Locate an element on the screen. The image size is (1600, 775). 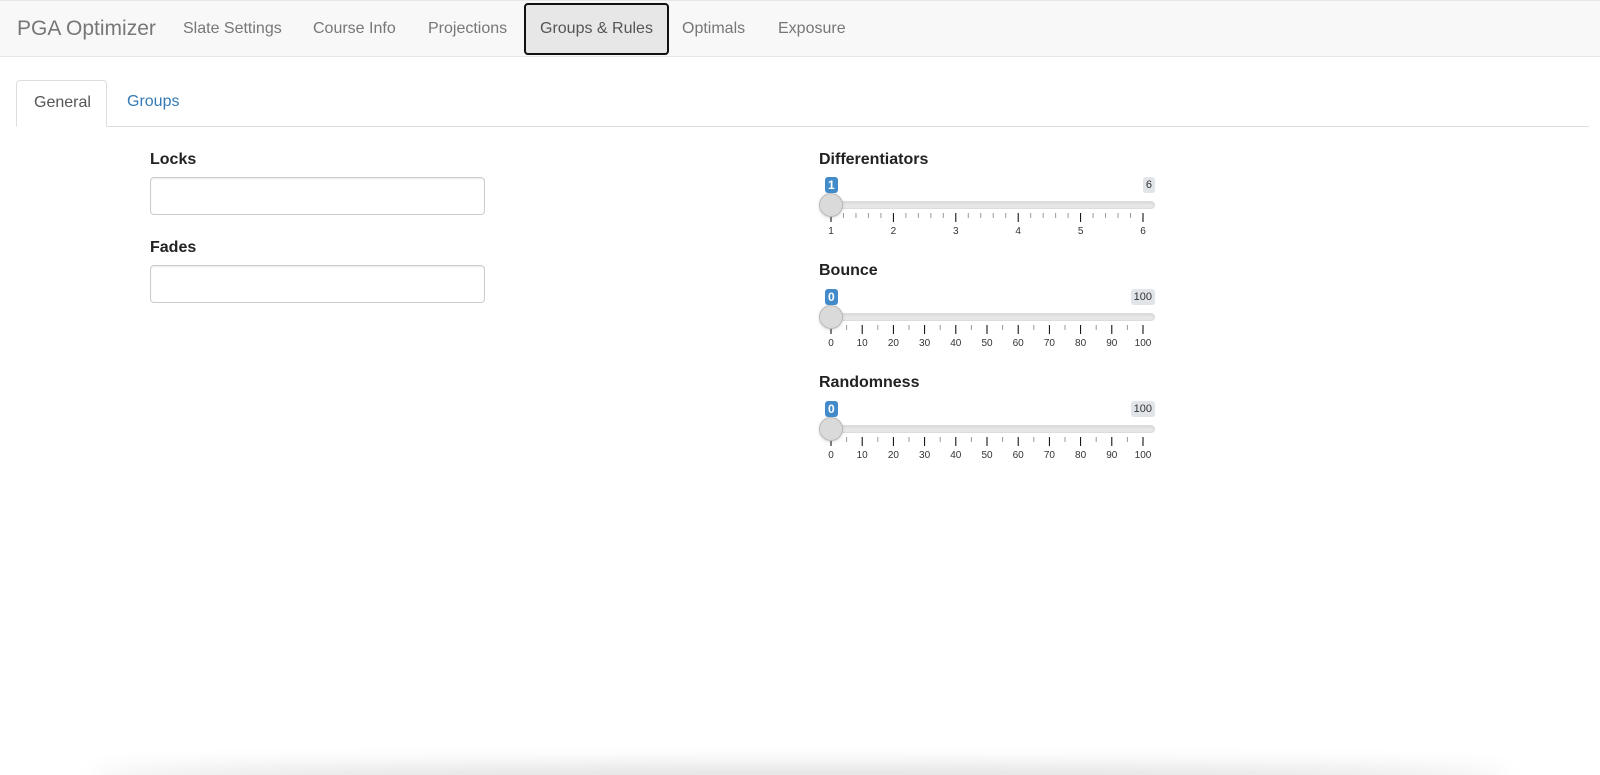
fades-label: Fades is located at coordinates (173, 247).